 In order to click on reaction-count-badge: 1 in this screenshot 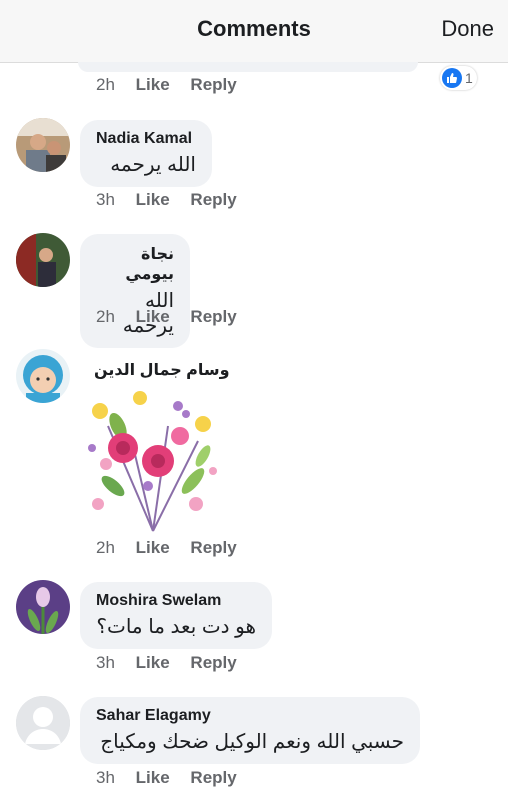, I will do `click(458, 78)`.